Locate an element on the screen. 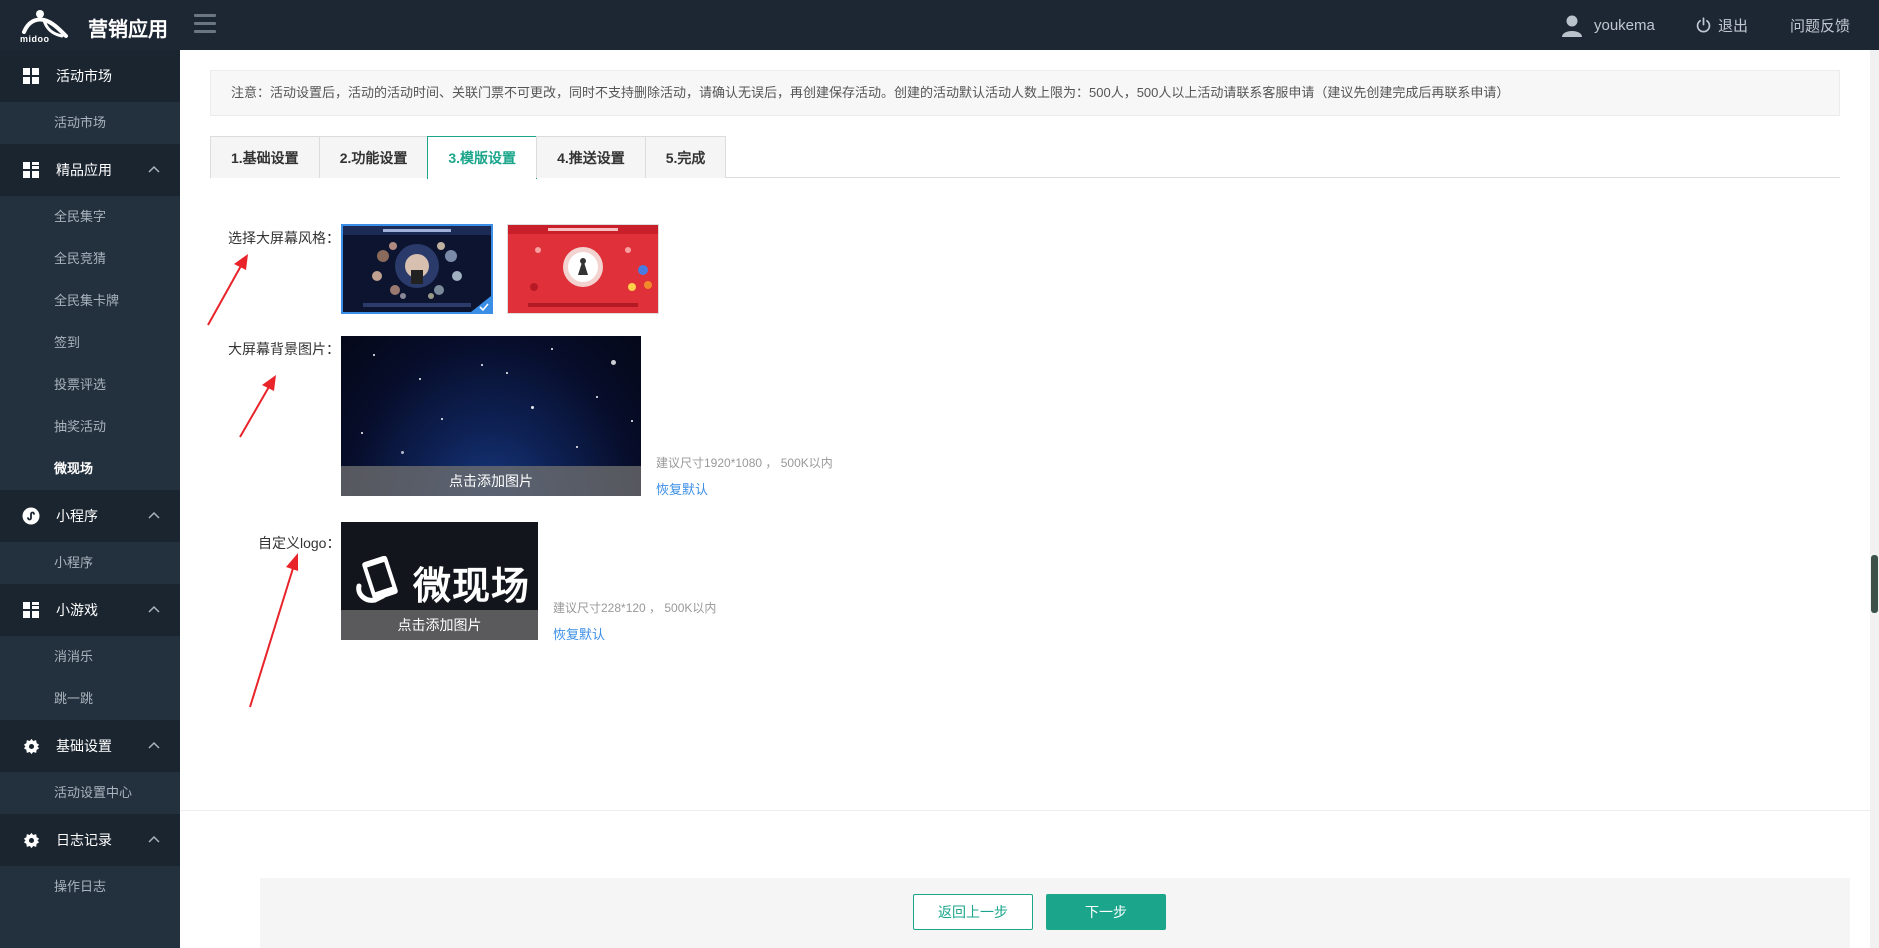 This screenshot has width=1879, height=948. sidebar-item-checkin: 签到 is located at coordinates (90, 343).